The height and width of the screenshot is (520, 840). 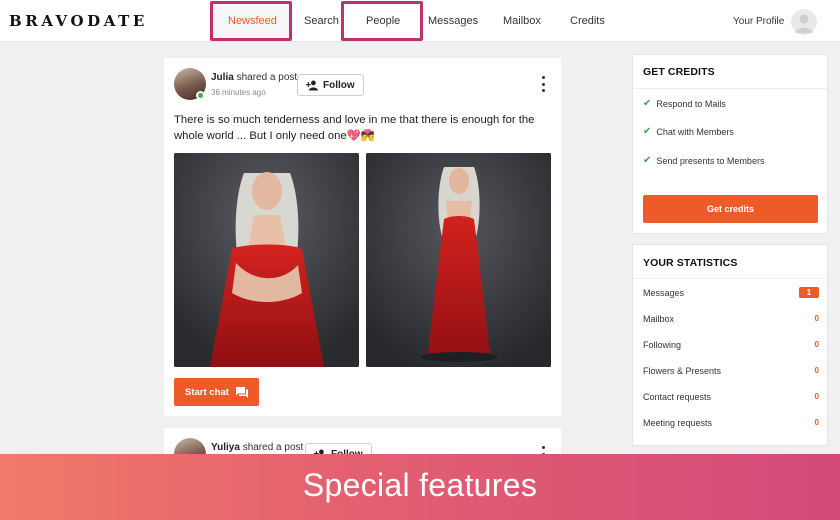 I want to click on post-author-line: Julia shared a post, so click(x=254, y=77).